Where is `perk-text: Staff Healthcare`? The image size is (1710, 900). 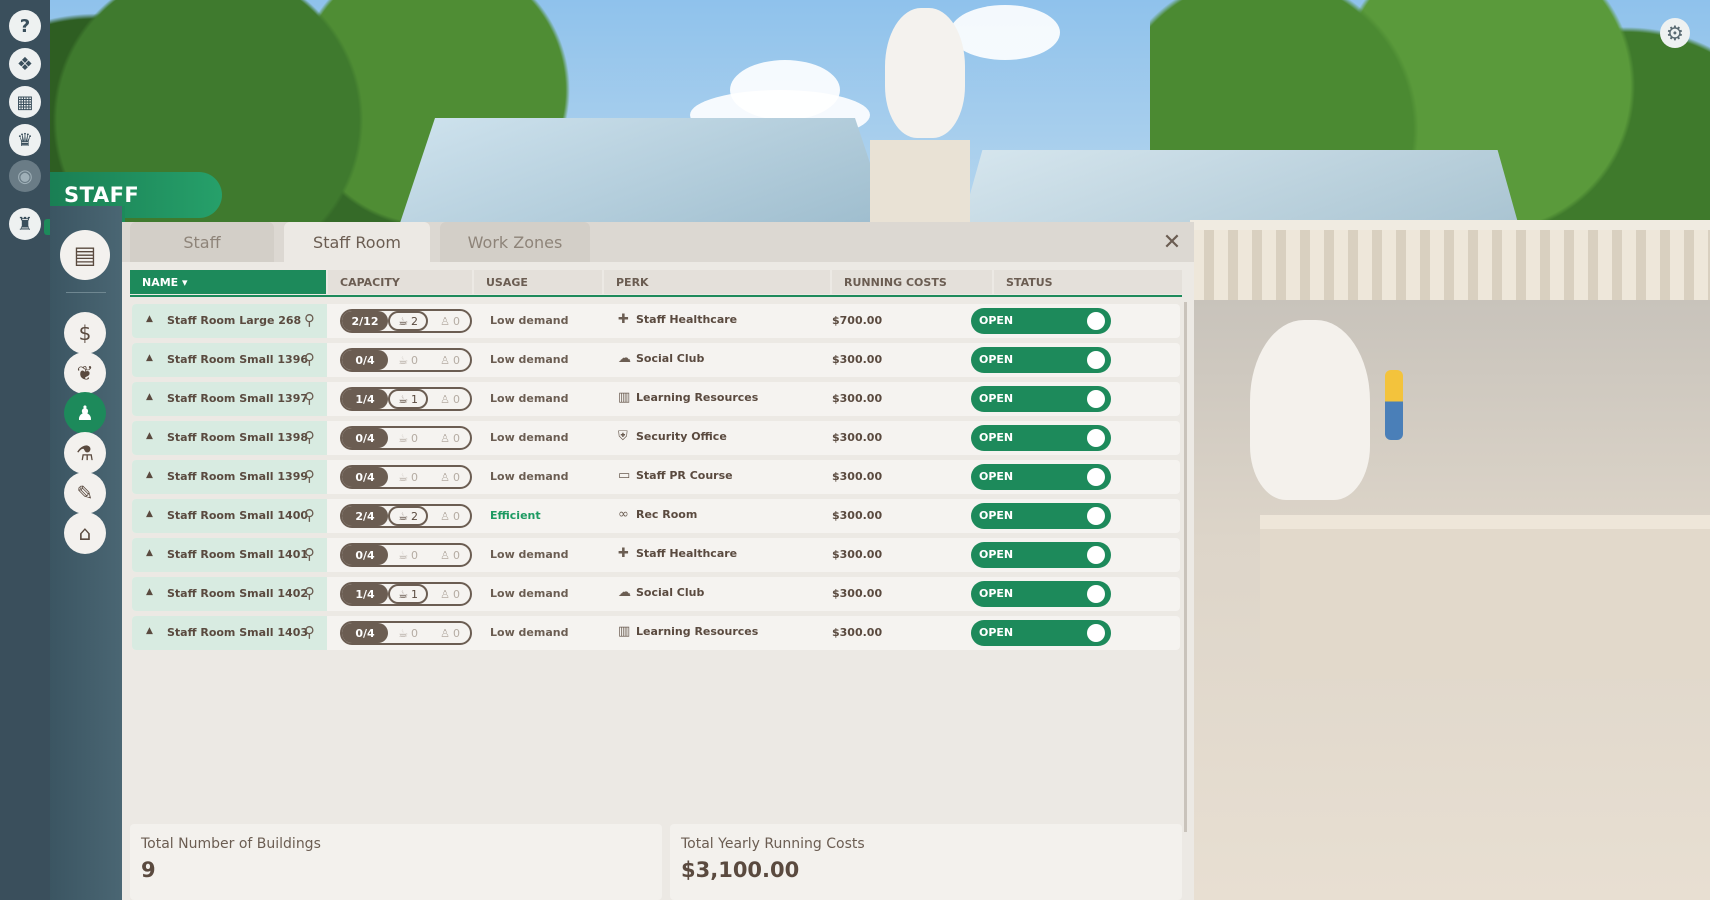
perk-text: Staff Healthcare is located at coordinates (687, 553).